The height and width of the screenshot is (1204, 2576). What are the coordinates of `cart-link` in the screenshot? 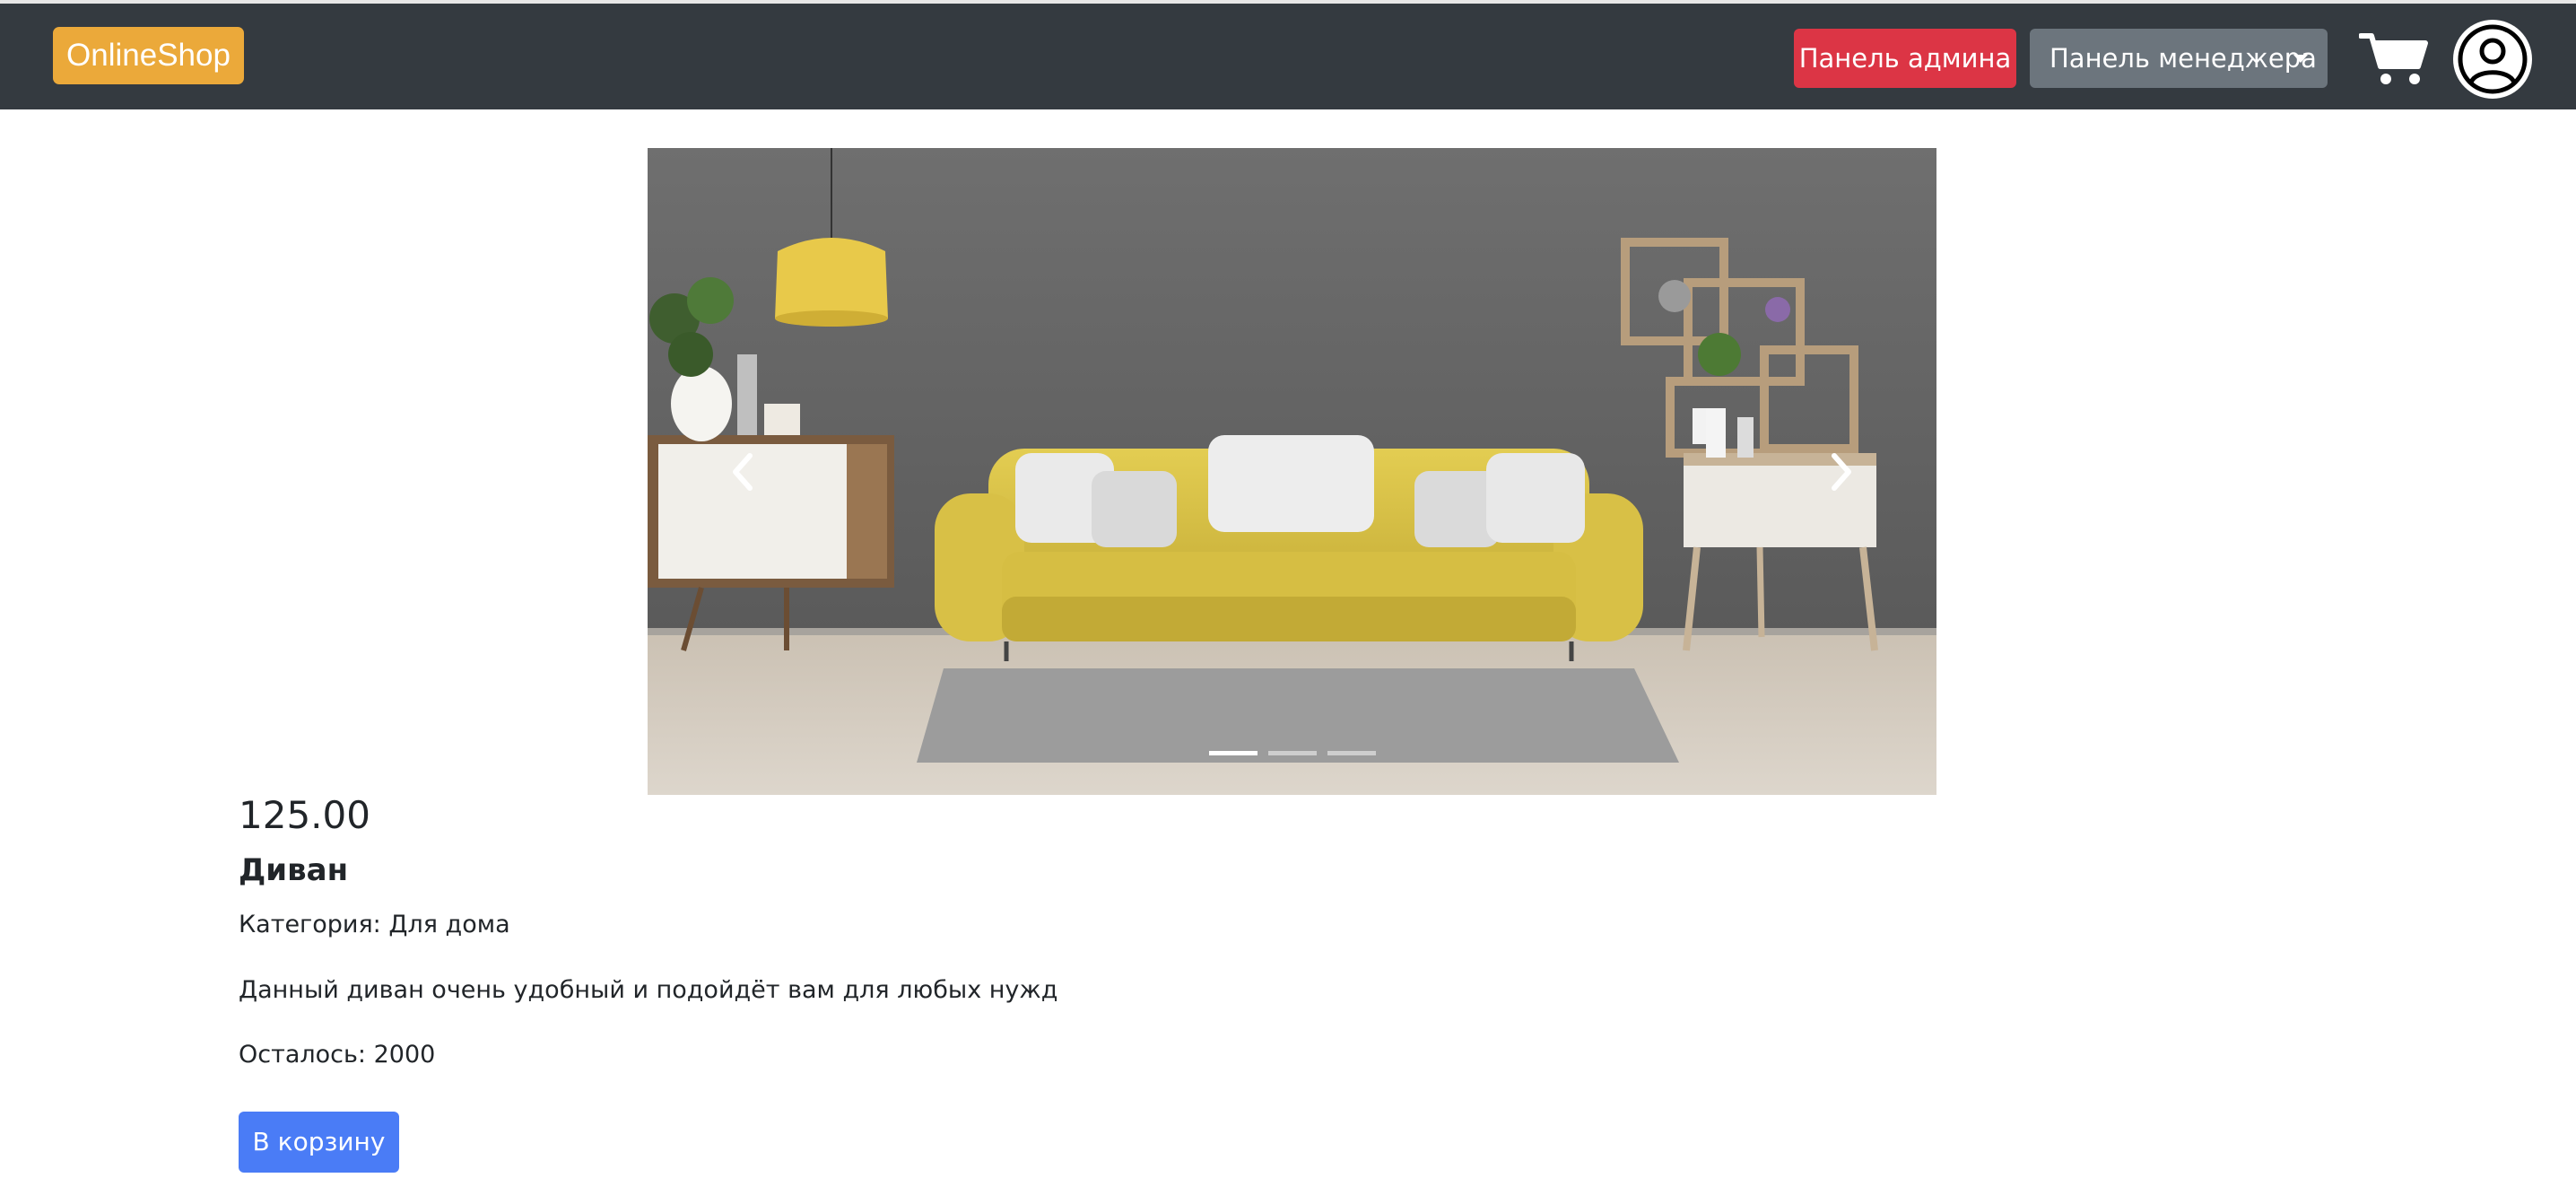 It's located at (2394, 59).